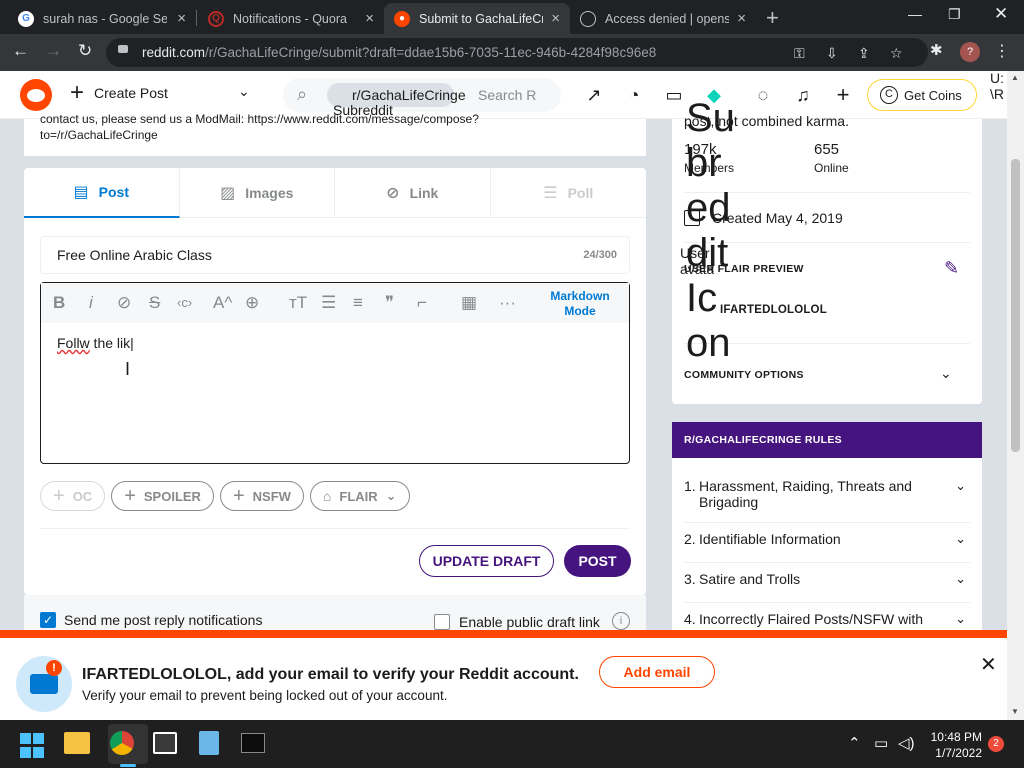 This screenshot has width=1024, height=768. I want to click on chat-icon: ◌, so click(763, 95).